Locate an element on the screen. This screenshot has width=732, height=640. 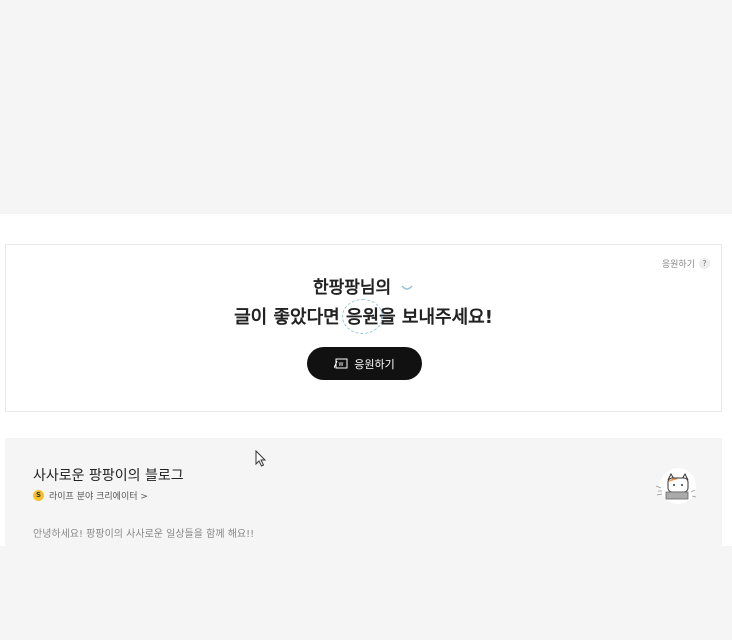
creator-category-label: 라이프 분야 크리에이터 > is located at coordinates (98, 497).